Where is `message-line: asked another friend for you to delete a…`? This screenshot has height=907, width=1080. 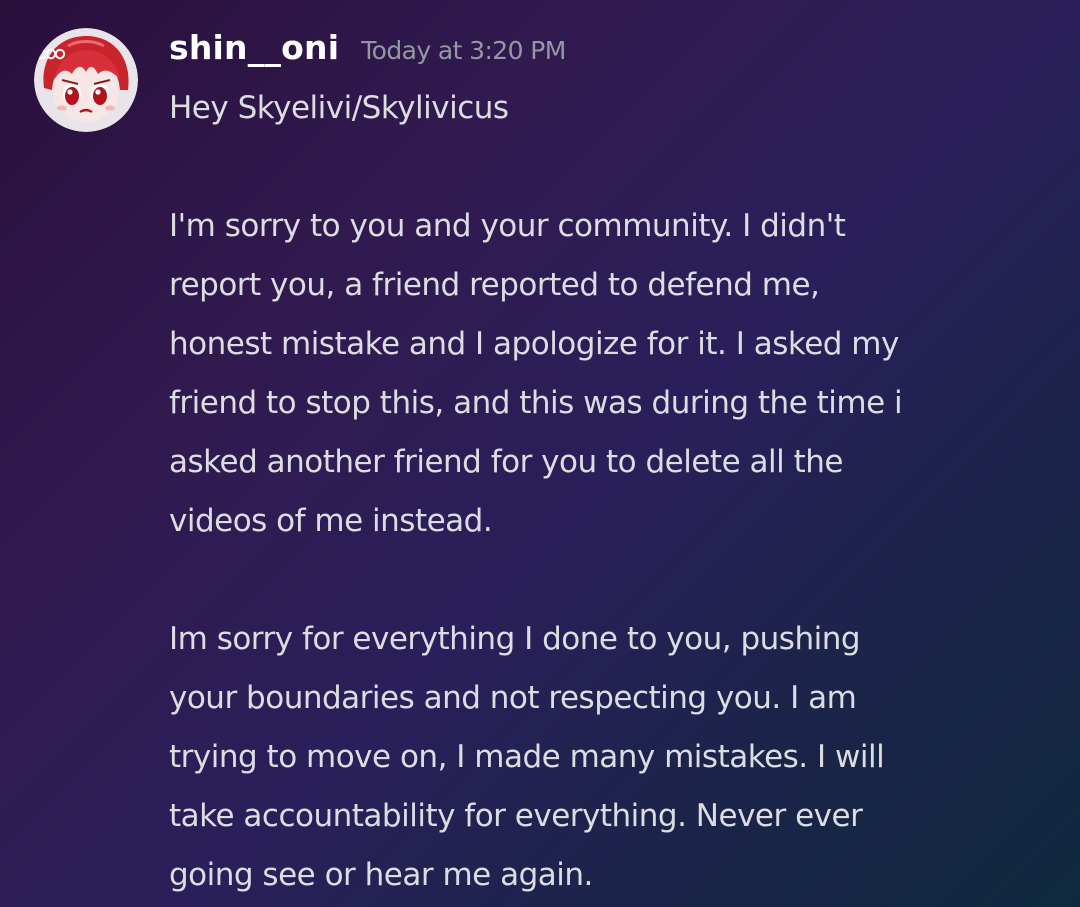
message-line: asked another friend for you to delete a… is located at coordinates (506, 462).